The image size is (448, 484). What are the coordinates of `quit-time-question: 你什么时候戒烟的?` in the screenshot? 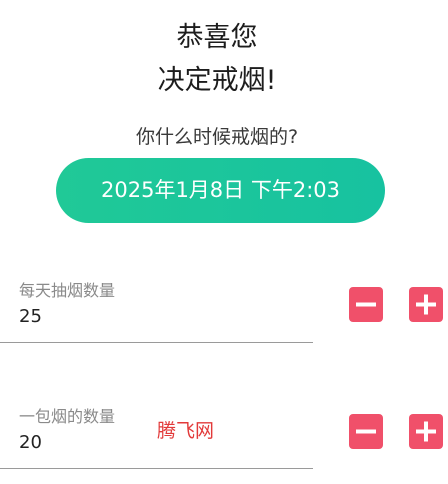 It's located at (217, 137).